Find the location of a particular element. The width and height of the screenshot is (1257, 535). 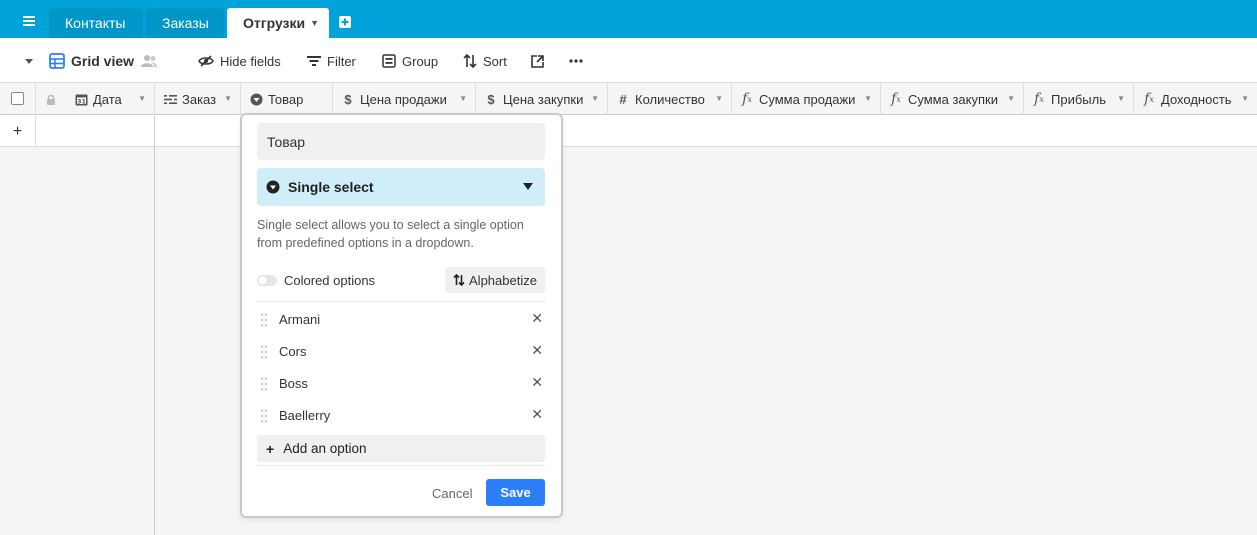

column-header-pribyl: fx Прибыль ▼ is located at coordinates (1079, 99).